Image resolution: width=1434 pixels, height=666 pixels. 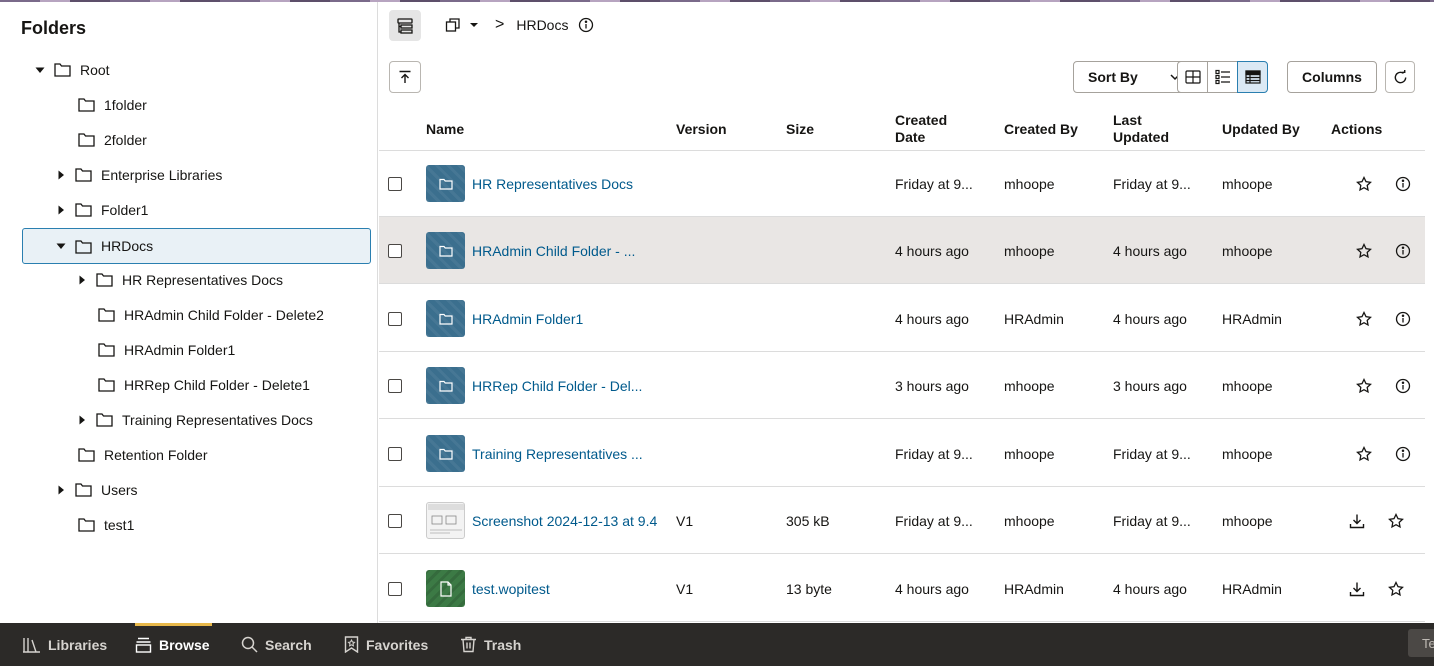 I want to click on nav-trash: Trash, so click(x=490, y=644).